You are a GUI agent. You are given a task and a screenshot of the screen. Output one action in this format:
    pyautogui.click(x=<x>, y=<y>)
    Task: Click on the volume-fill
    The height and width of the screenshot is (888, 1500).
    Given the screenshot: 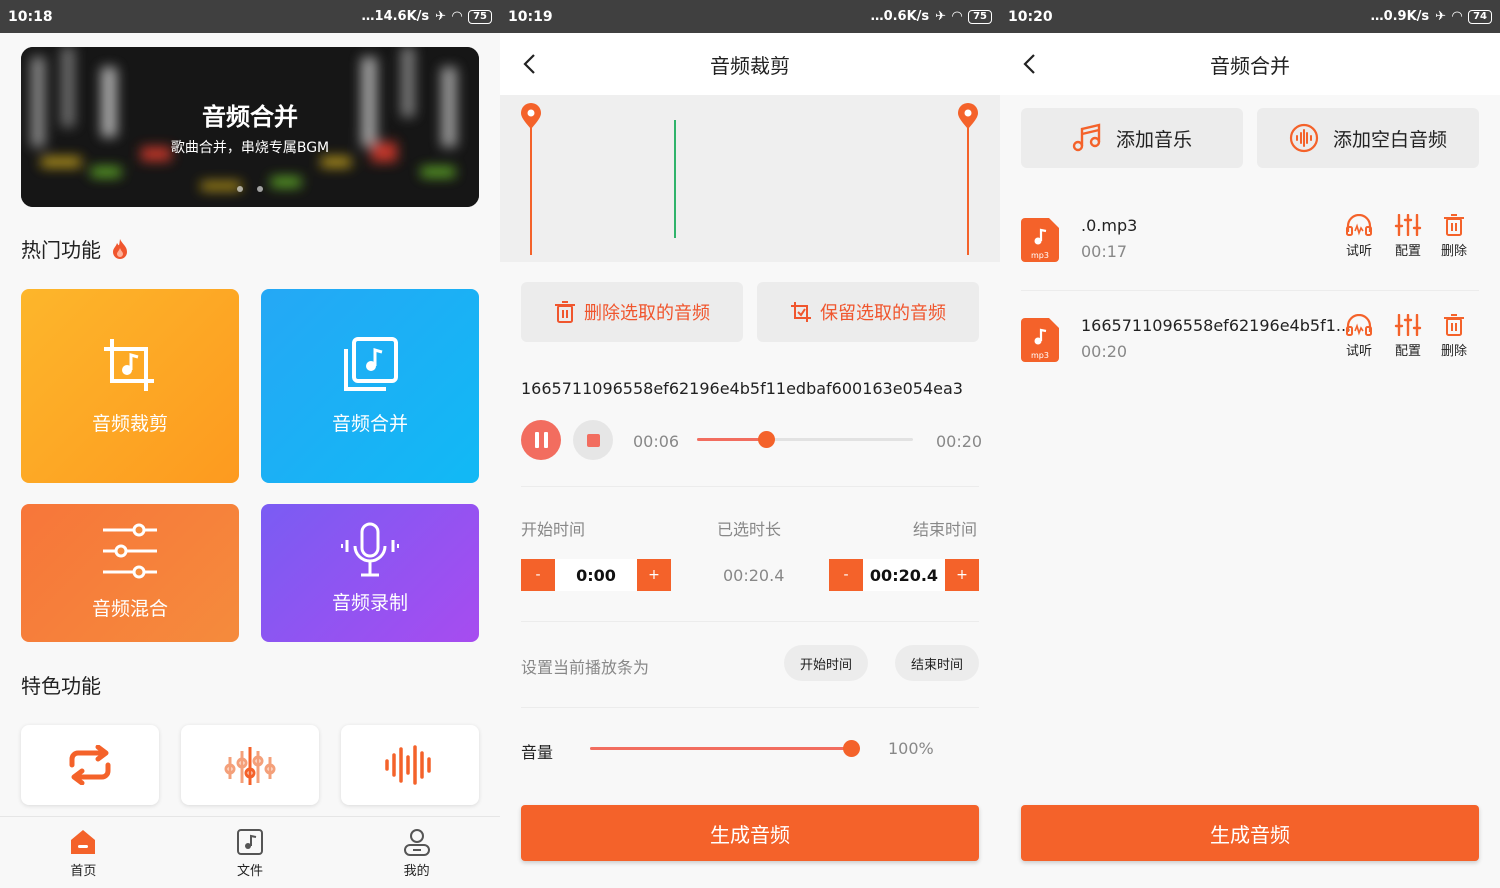 What is the action you would take?
    pyautogui.click(x=720, y=748)
    